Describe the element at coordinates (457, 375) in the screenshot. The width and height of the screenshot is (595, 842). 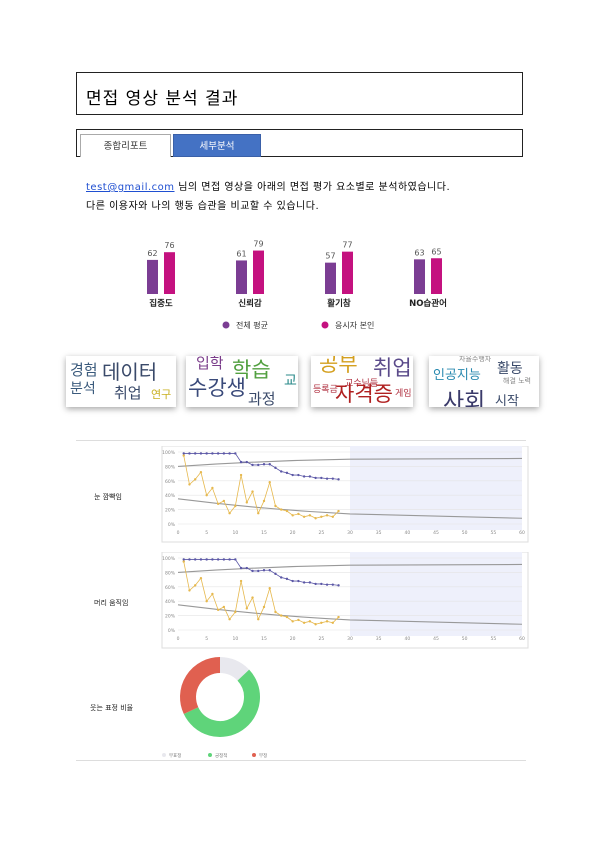
I see `word-cloud-word: 인공지능` at that location.